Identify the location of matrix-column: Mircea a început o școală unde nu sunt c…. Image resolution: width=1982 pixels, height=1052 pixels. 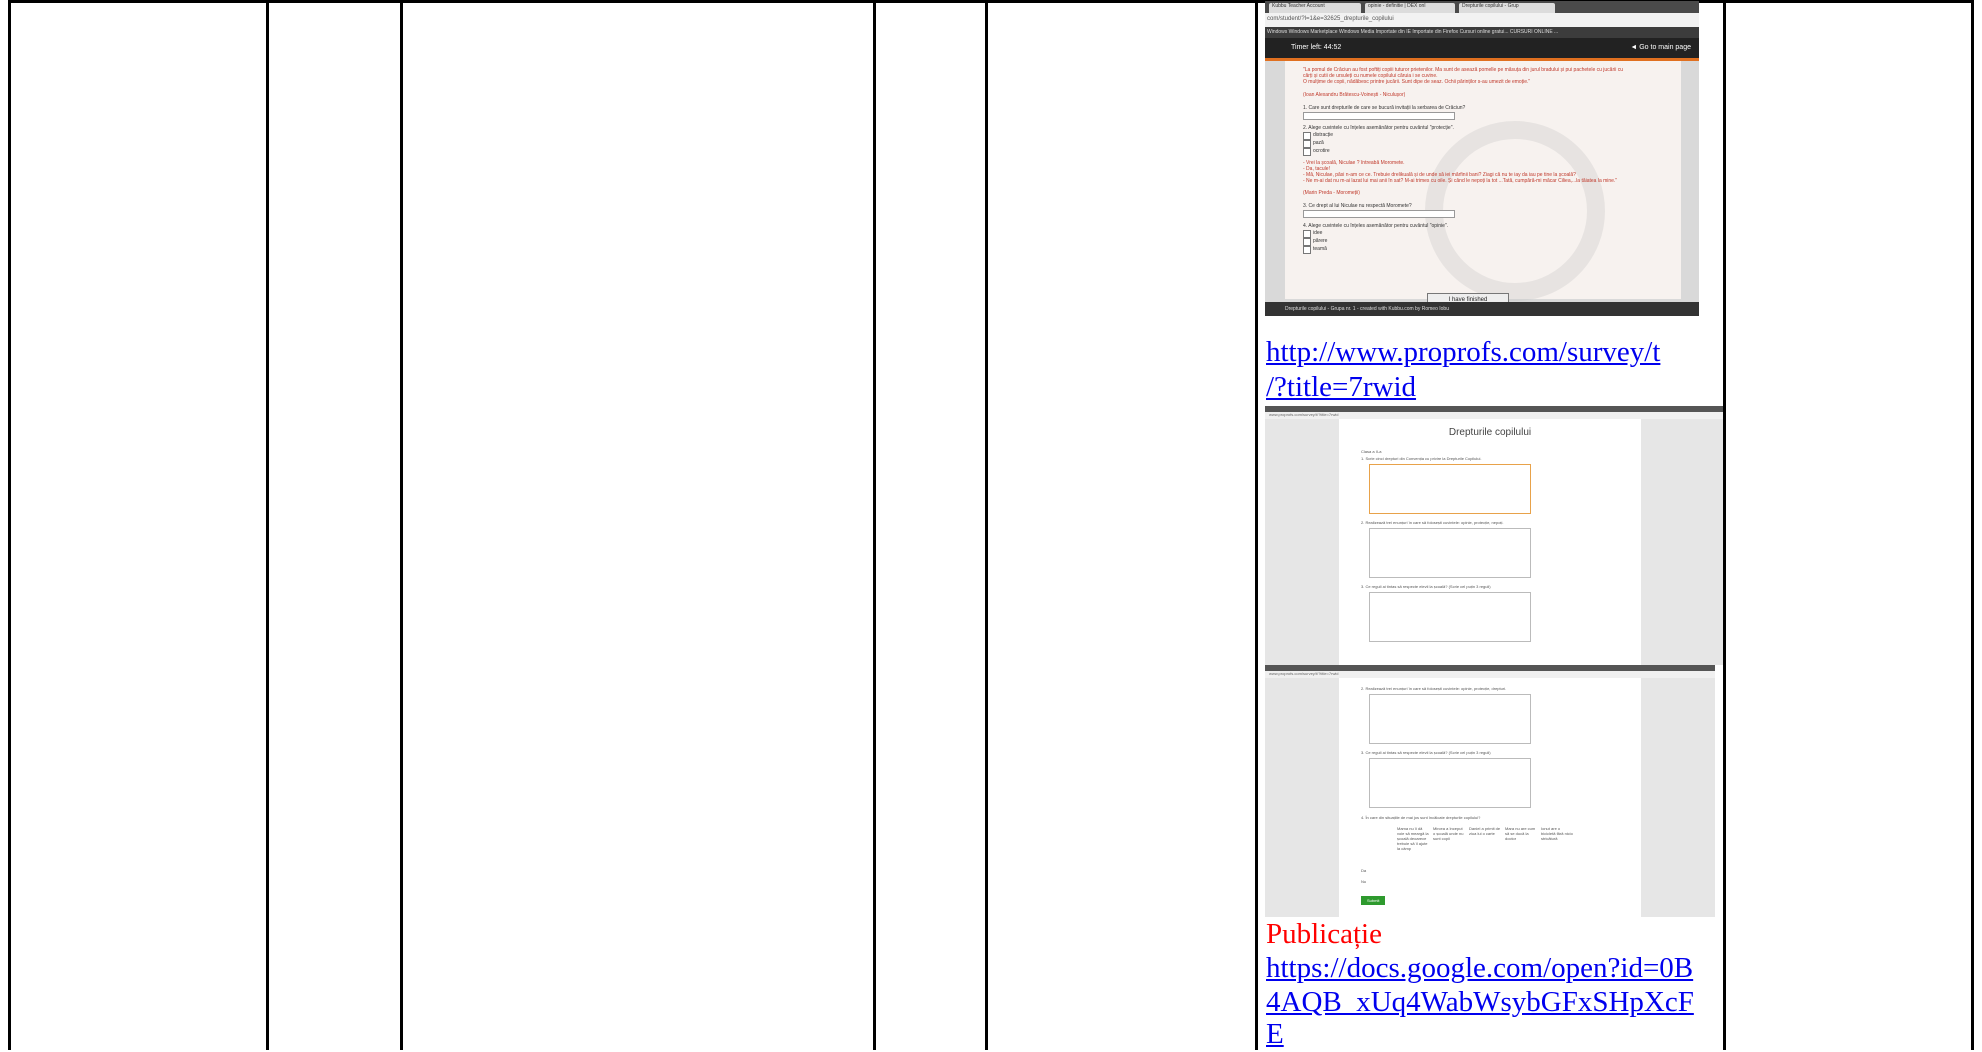
(1448, 833).